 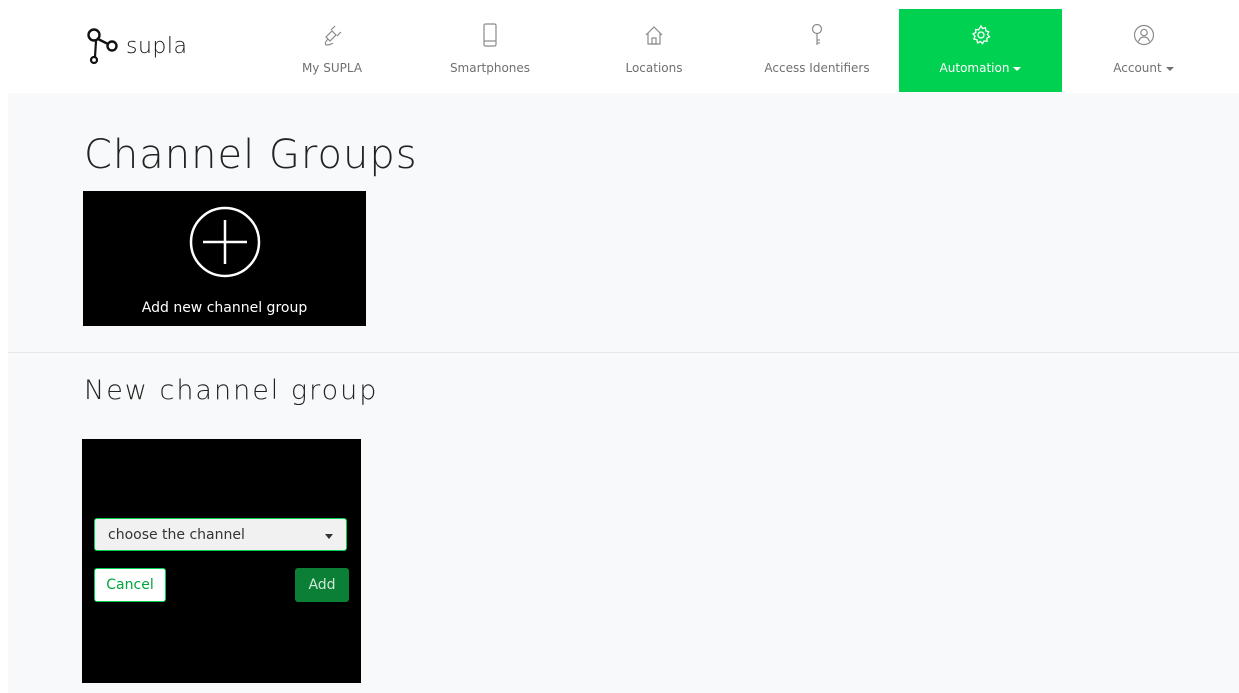 What do you see at coordinates (157, 46) in the screenshot?
I see `brand-name: supla` at bounding box center [157, 46].